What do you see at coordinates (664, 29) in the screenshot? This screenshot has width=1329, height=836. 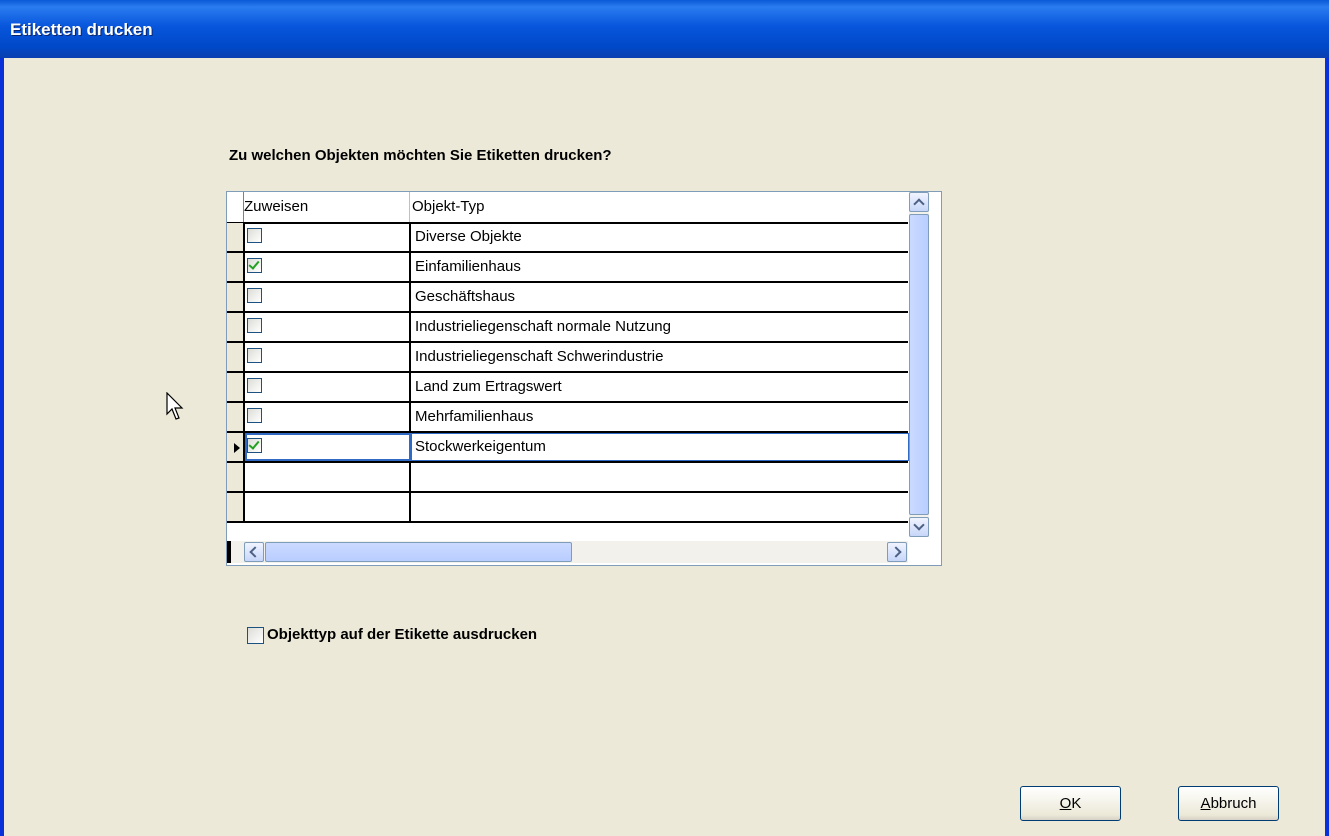 I see `title-bar: Etiketten drucken` at bounding box center [664, 29].